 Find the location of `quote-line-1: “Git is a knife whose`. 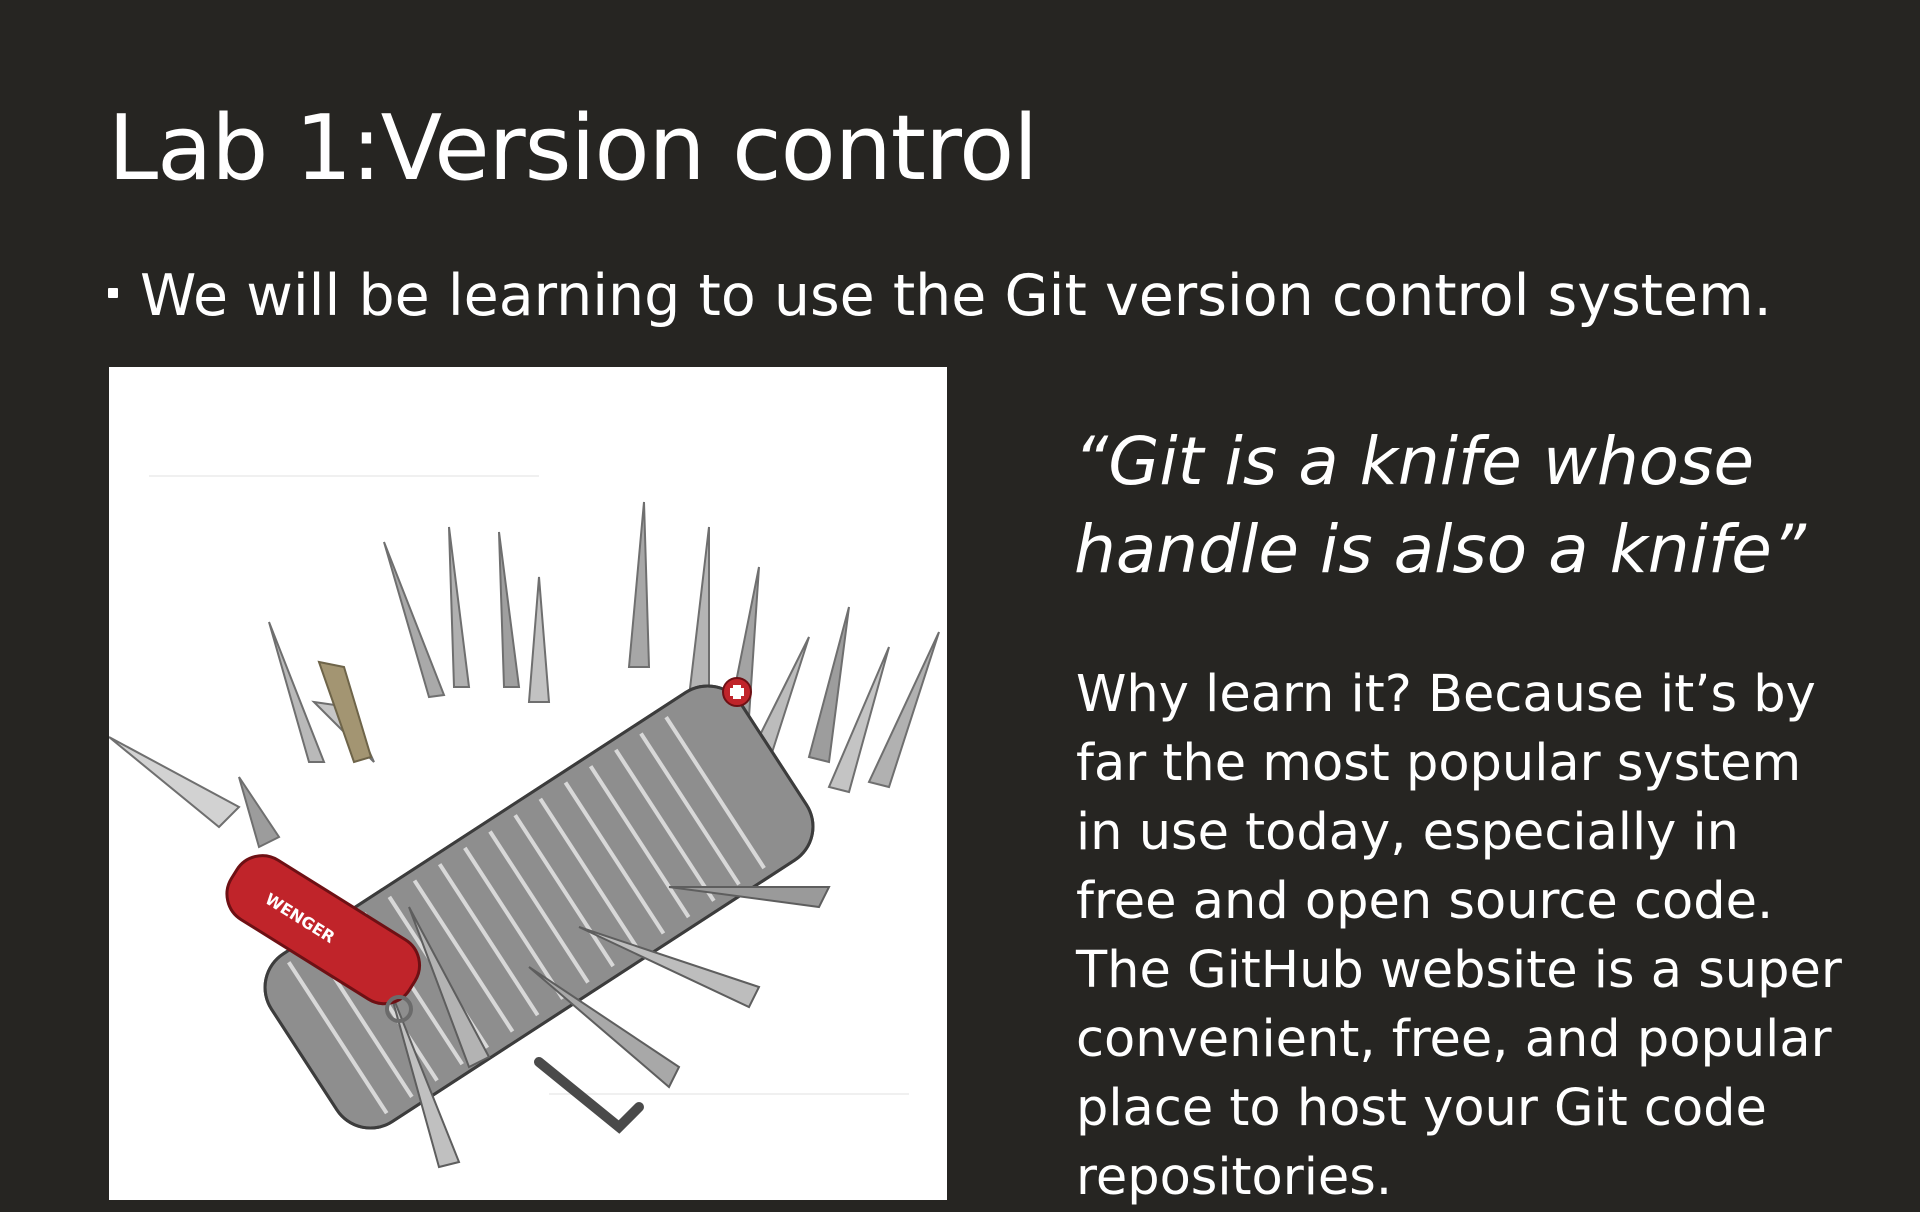

quote-line-1: “Git is a knife whose is located at coordinates (1414, 461).